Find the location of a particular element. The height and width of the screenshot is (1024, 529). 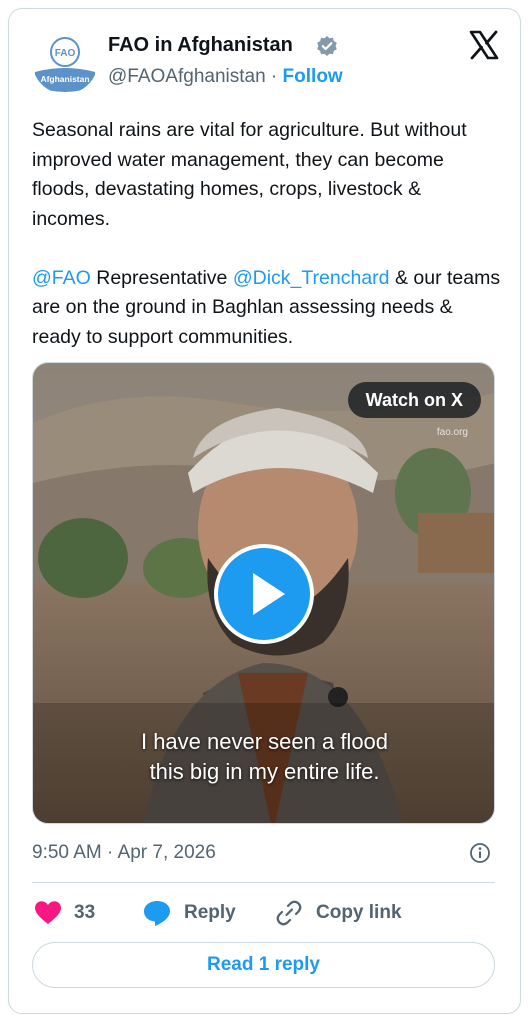

copy-link-button: Copy link is located at coordinates (338, 913).